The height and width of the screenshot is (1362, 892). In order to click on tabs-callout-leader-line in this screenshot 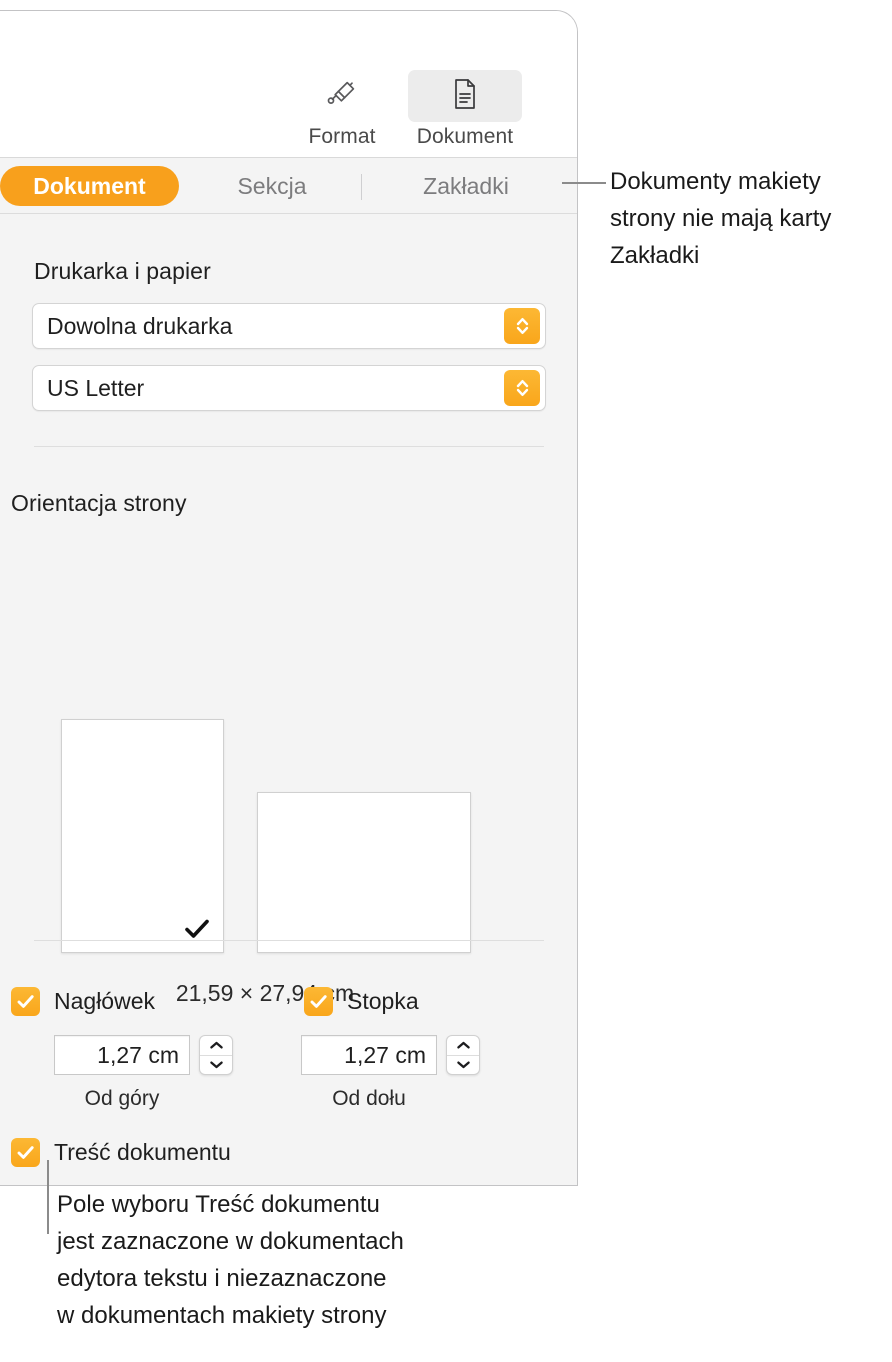, I will do `click(584, 183)`.